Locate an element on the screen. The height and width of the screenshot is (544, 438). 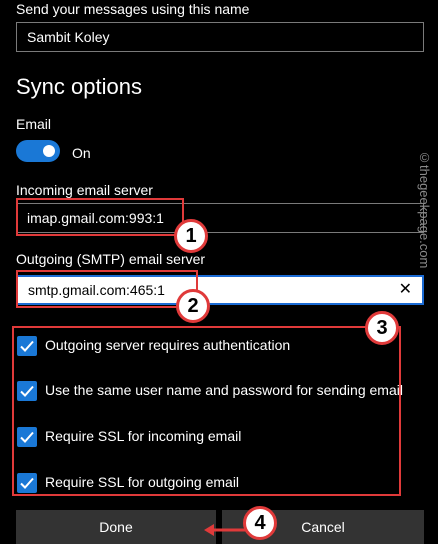
outgoing-annotation-box is located at coordinates (107, 289).